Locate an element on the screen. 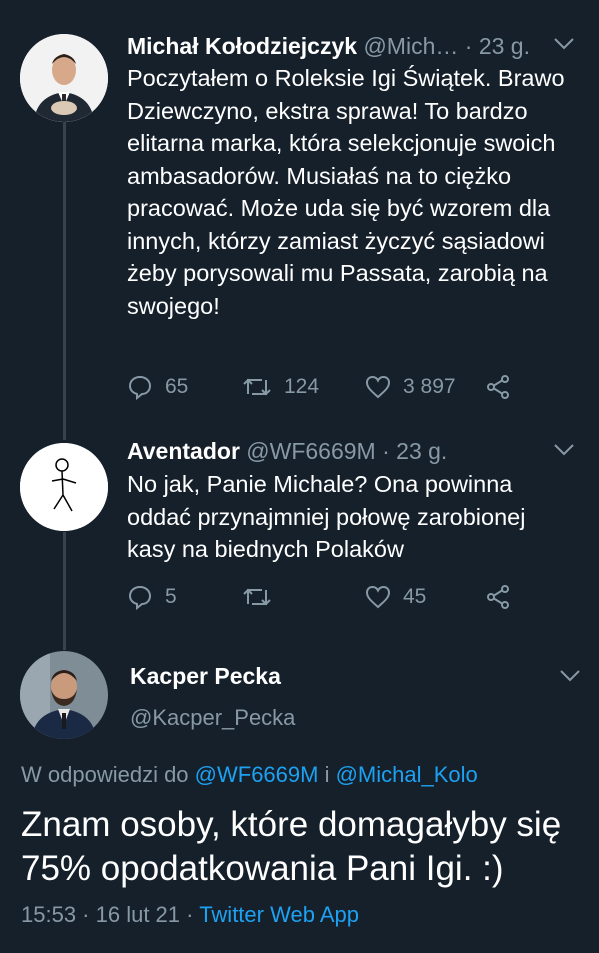  author-handle: @WF6669M is located at coordinates (310, 451).